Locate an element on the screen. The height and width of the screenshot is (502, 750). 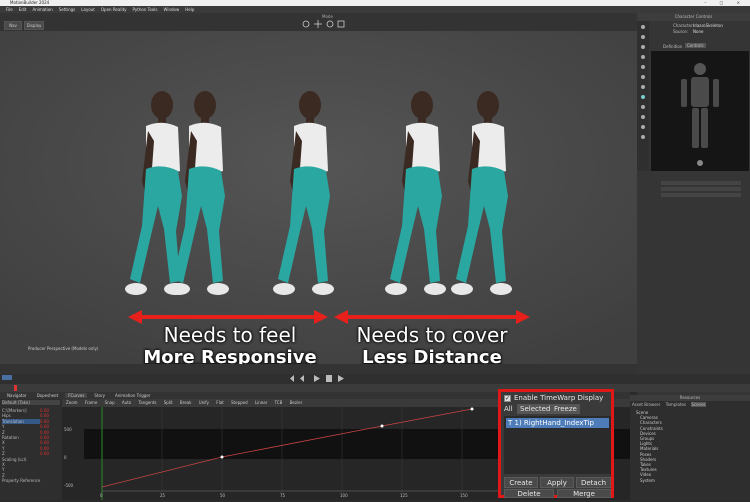
nav-button: Nav is located at coordinates (13, 25).